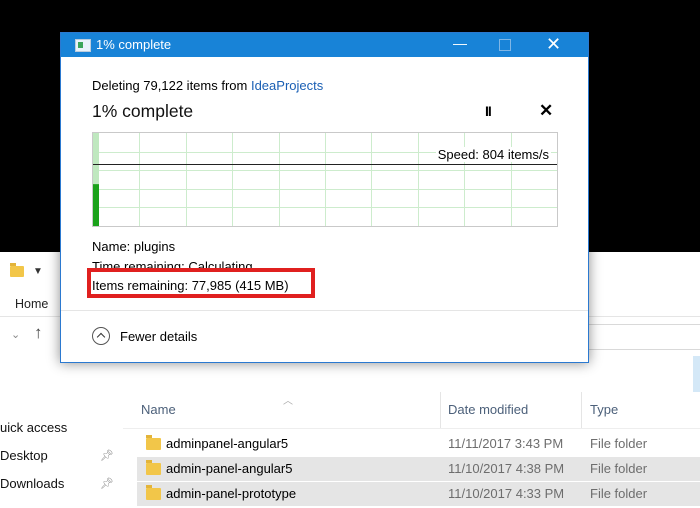  I want to click on current-item-name: Name: plugins, so click(134, 246).